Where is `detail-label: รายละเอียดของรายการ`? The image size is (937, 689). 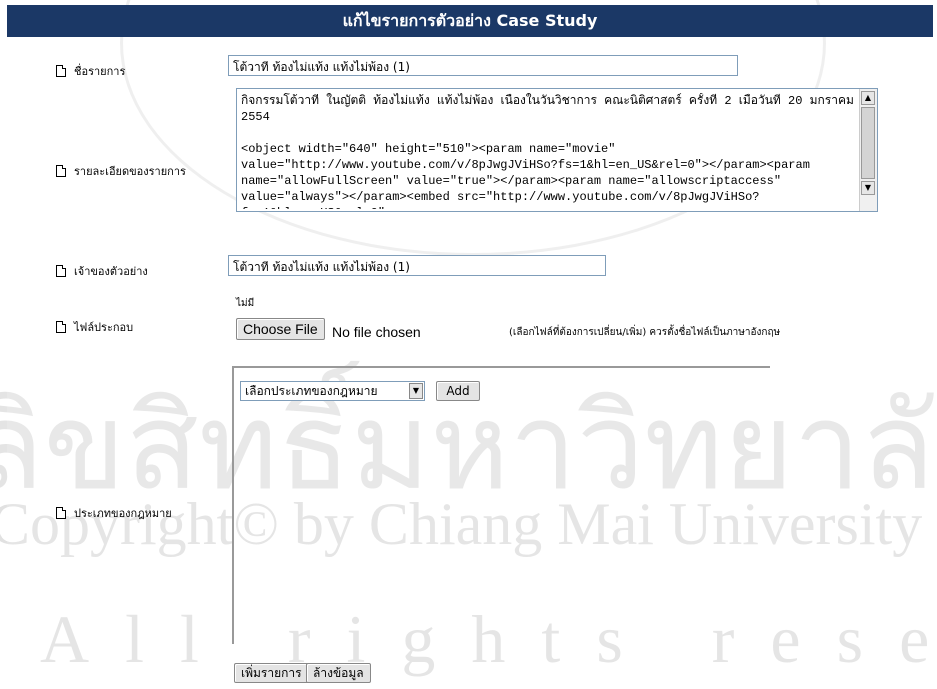 detail-label: รายละเอียดของรายการ is located at coordinates (130, 171).